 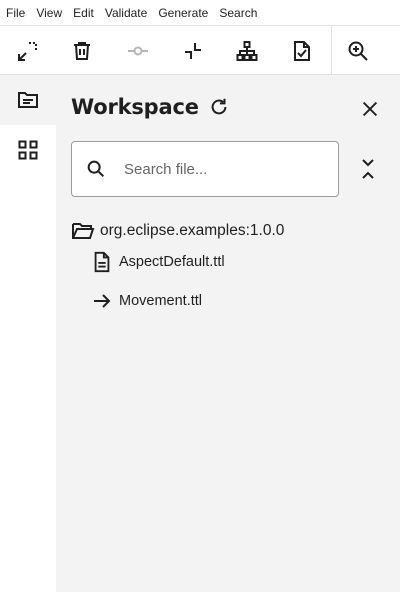 I want to click on toolbar, so click(x=200, y=50).